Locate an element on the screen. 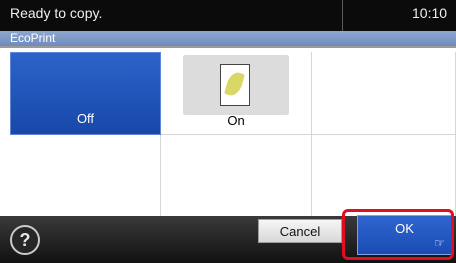 The height and width of the screenshot is (263, 456). eco-leaf-document-icon is located at coordinates (236, 85).